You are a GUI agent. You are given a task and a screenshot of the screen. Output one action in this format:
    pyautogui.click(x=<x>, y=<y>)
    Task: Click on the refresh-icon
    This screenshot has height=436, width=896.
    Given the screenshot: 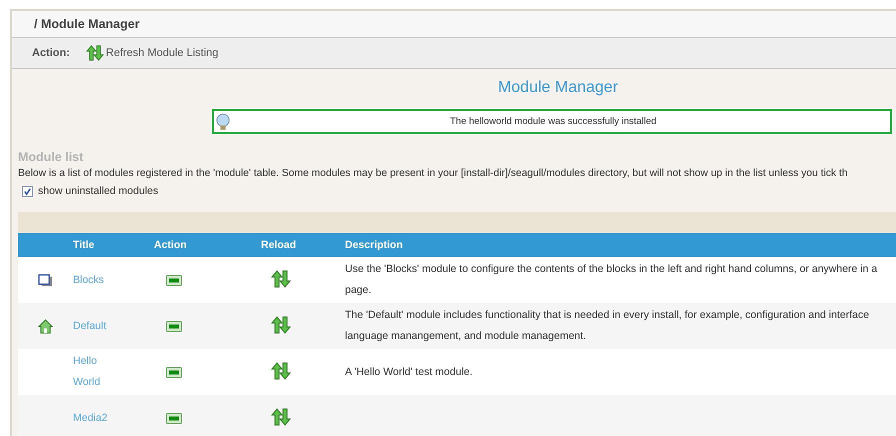 What is the action you would take?
    pyautogui.click(x=95, y=53)
    